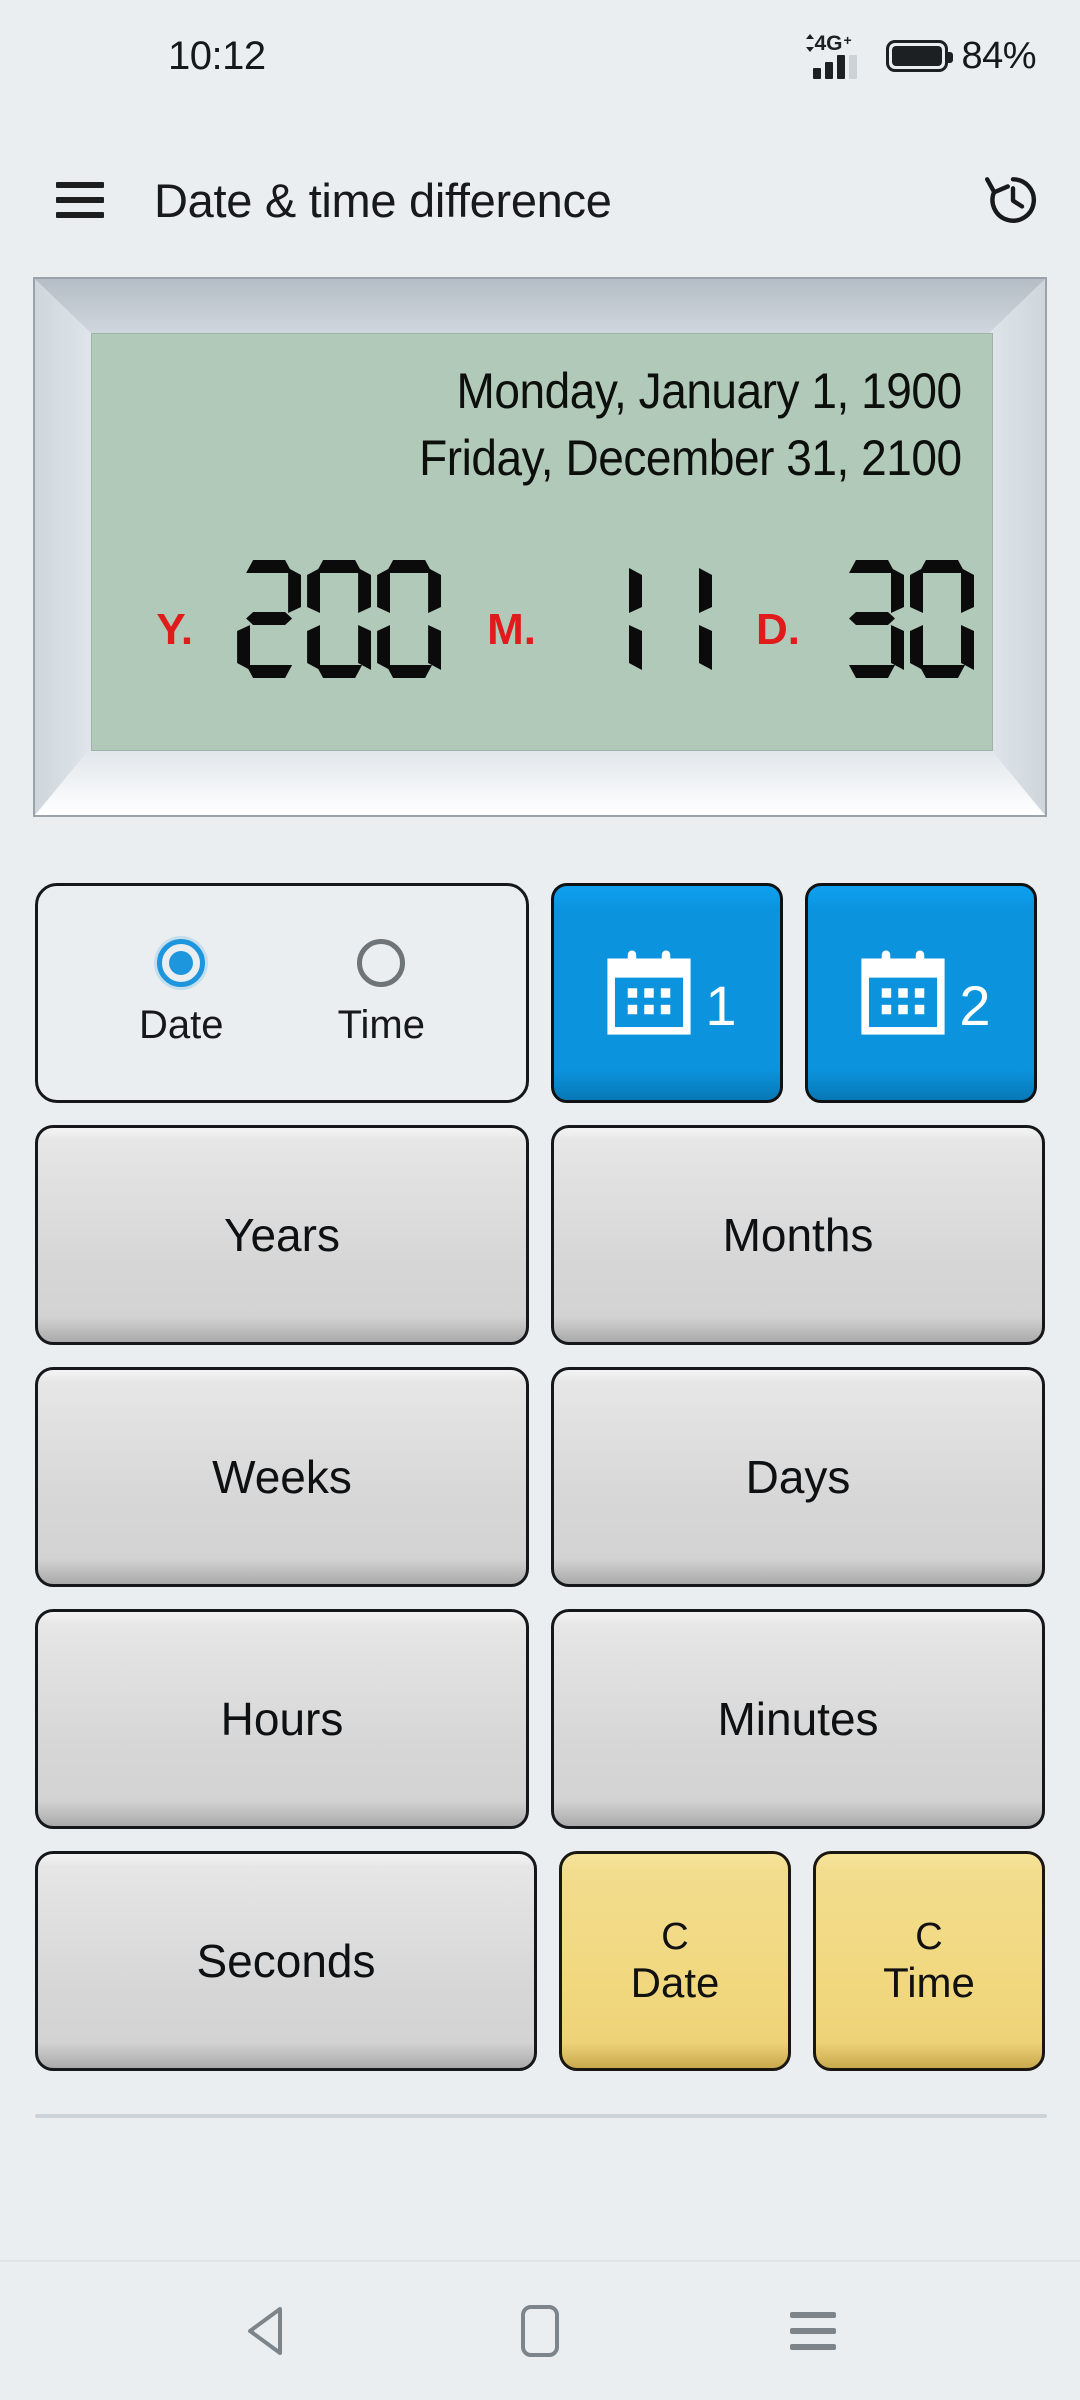 This screenshot has width=1080, height=2400. I want to click on home-icon, so click(540, 2331).